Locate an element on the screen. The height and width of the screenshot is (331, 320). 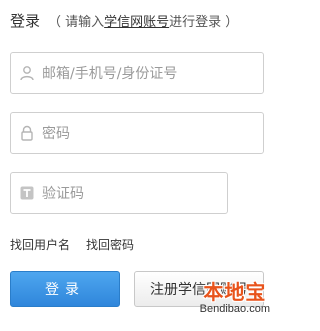
captcha-icon is located at coordinates (27, 193).